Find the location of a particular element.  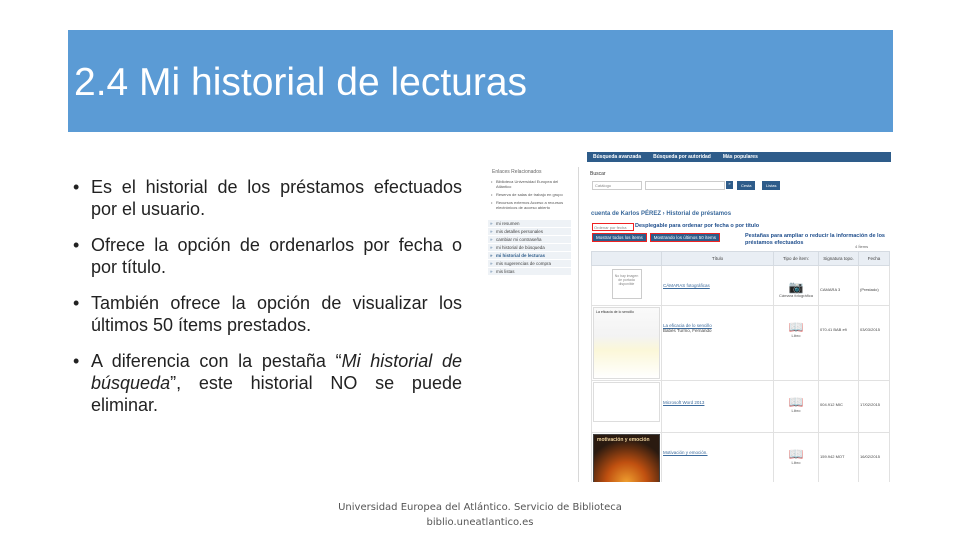

item-title-link: Motivación y emoción. is located at coordinates (717, 444).